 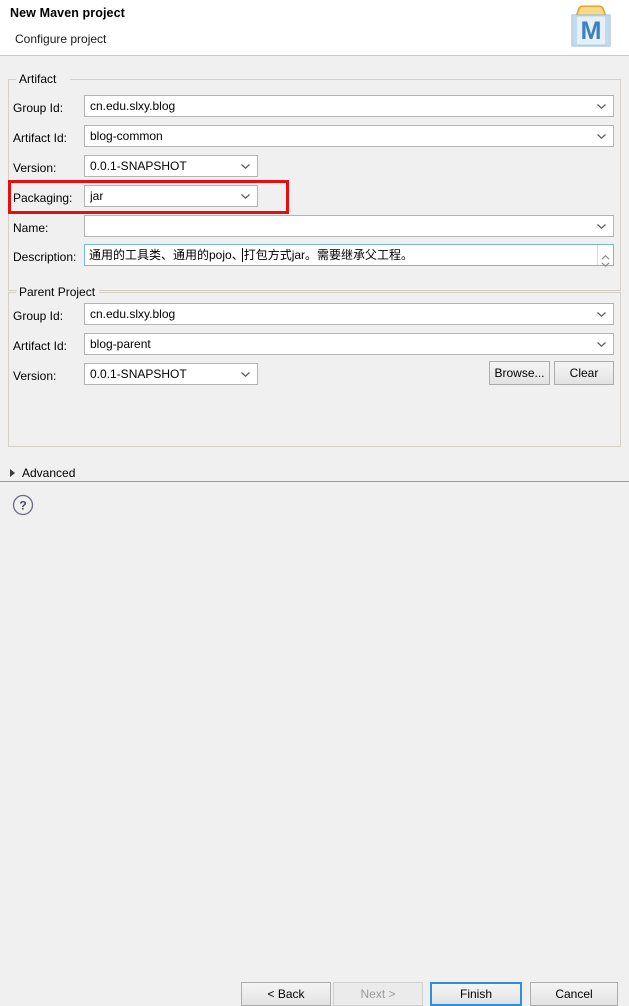 I want to click on artifact-packaging-combo: jar, so click(x=171, y=196).